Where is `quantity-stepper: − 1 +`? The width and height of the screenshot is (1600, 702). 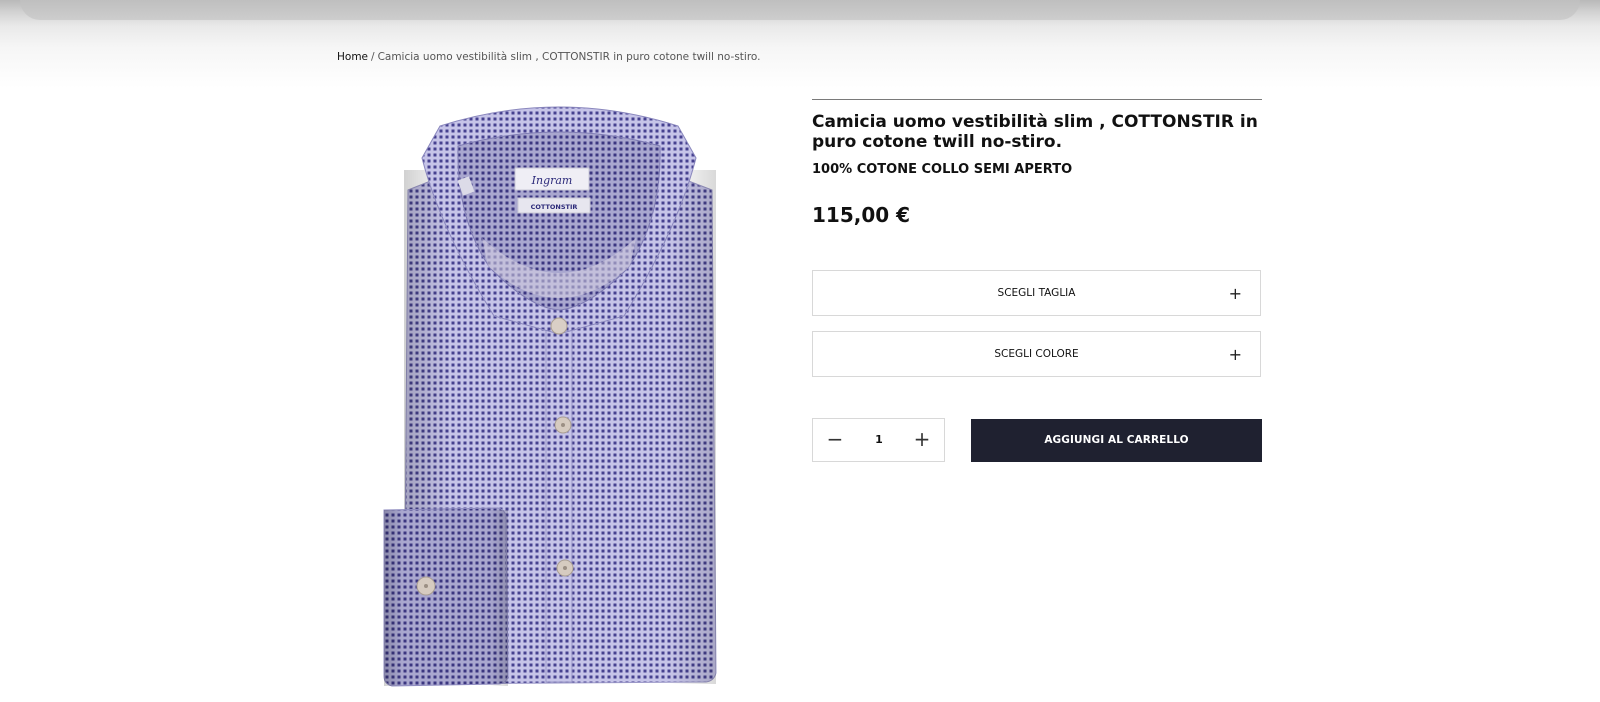 quantity-stepper: − 1 + is located at coordinates (878, 440).